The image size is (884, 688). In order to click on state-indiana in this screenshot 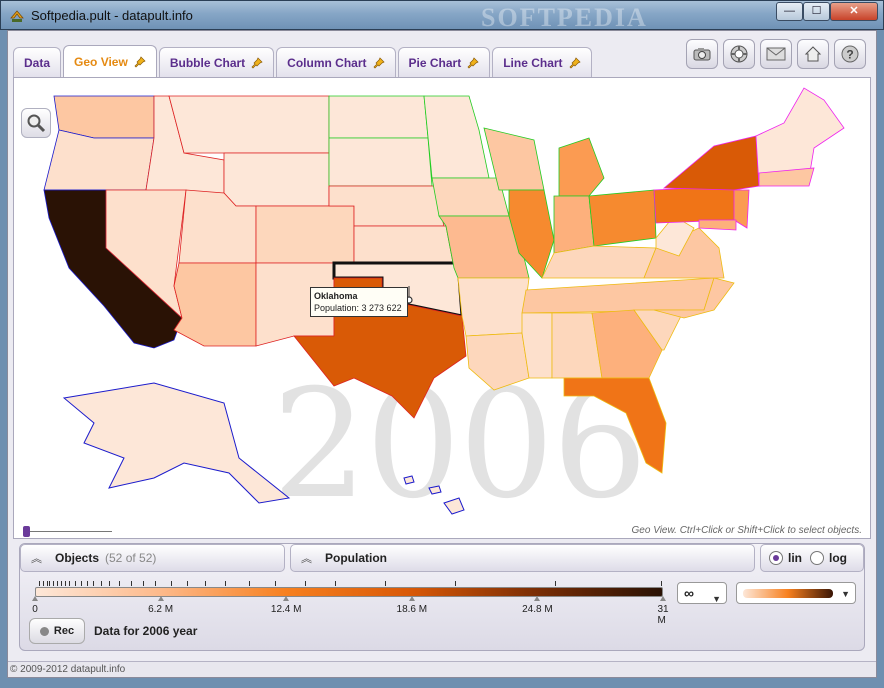, I will do `click(574, 224)`.